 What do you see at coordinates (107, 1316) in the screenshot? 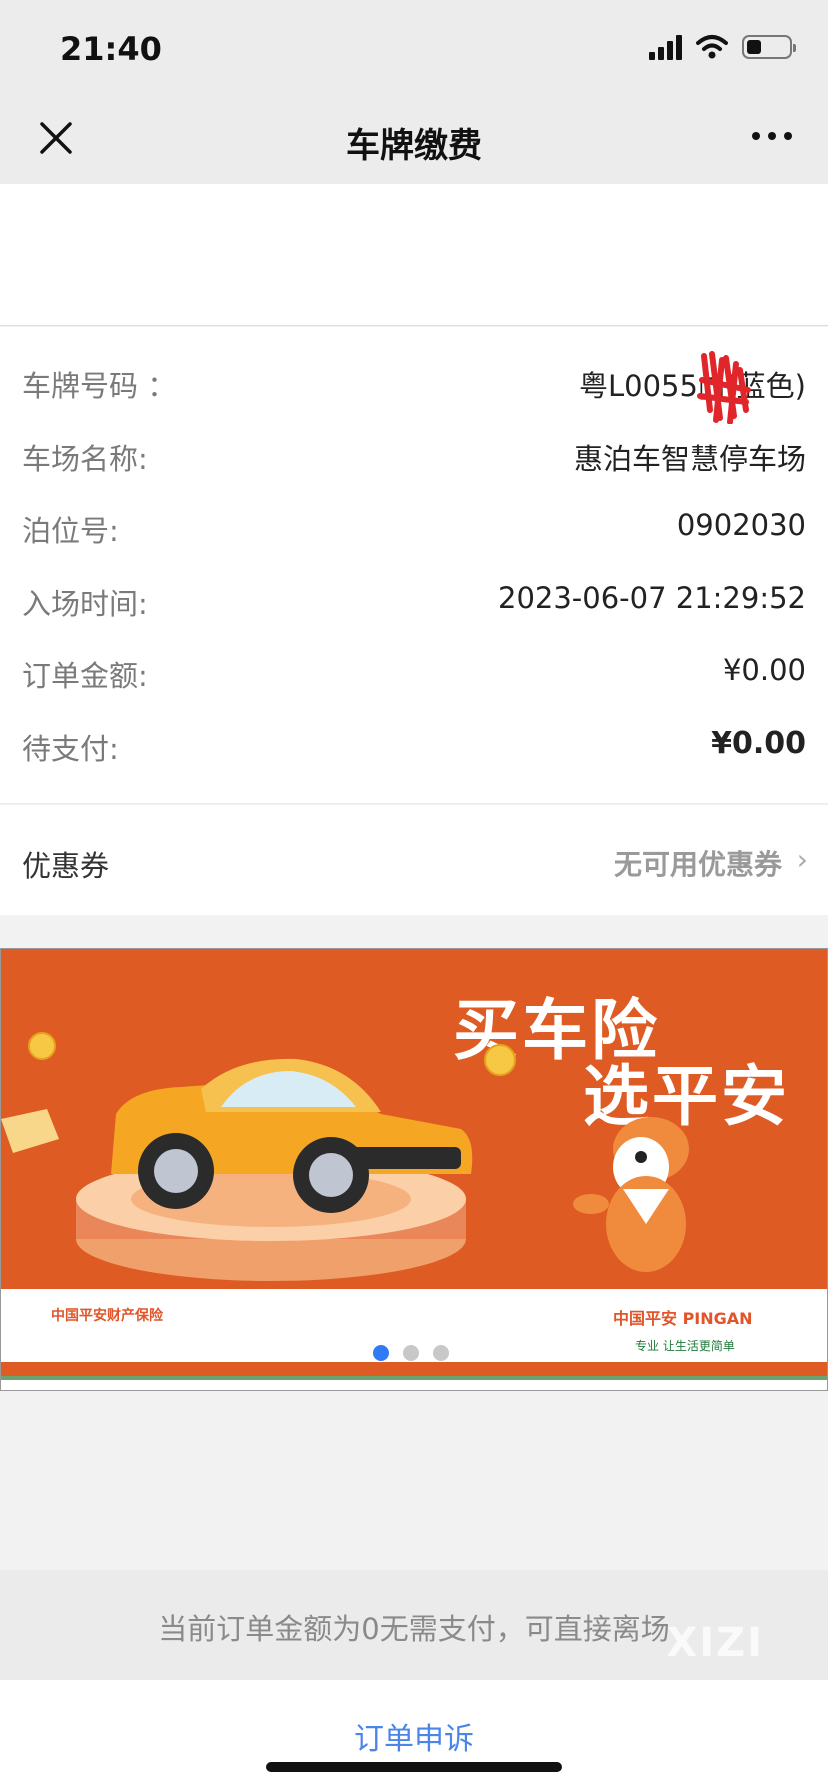
I see `banner-company-name: 中国平安财产保险` at bounding box center [107, 1316].